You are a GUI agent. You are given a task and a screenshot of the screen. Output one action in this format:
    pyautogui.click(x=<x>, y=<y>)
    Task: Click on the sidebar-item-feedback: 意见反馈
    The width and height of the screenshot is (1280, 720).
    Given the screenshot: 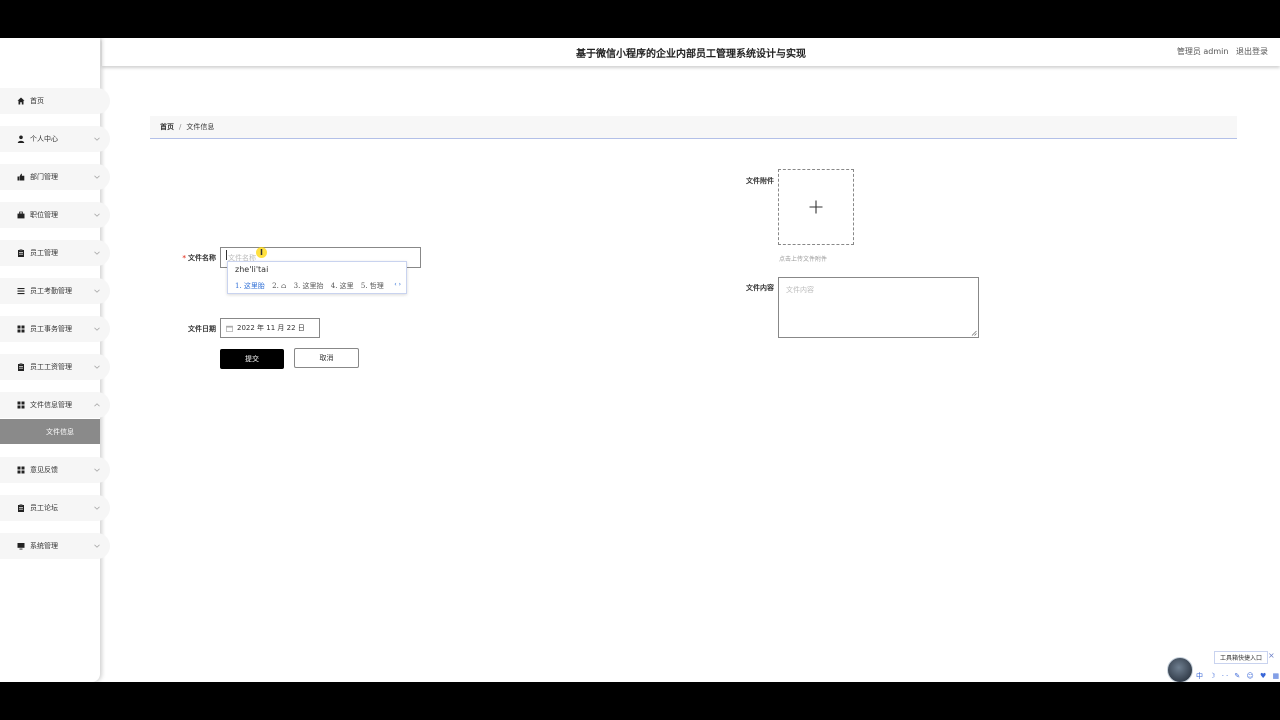 What is the action you would take?
    pyautogui.click(x=55, y=470)
    